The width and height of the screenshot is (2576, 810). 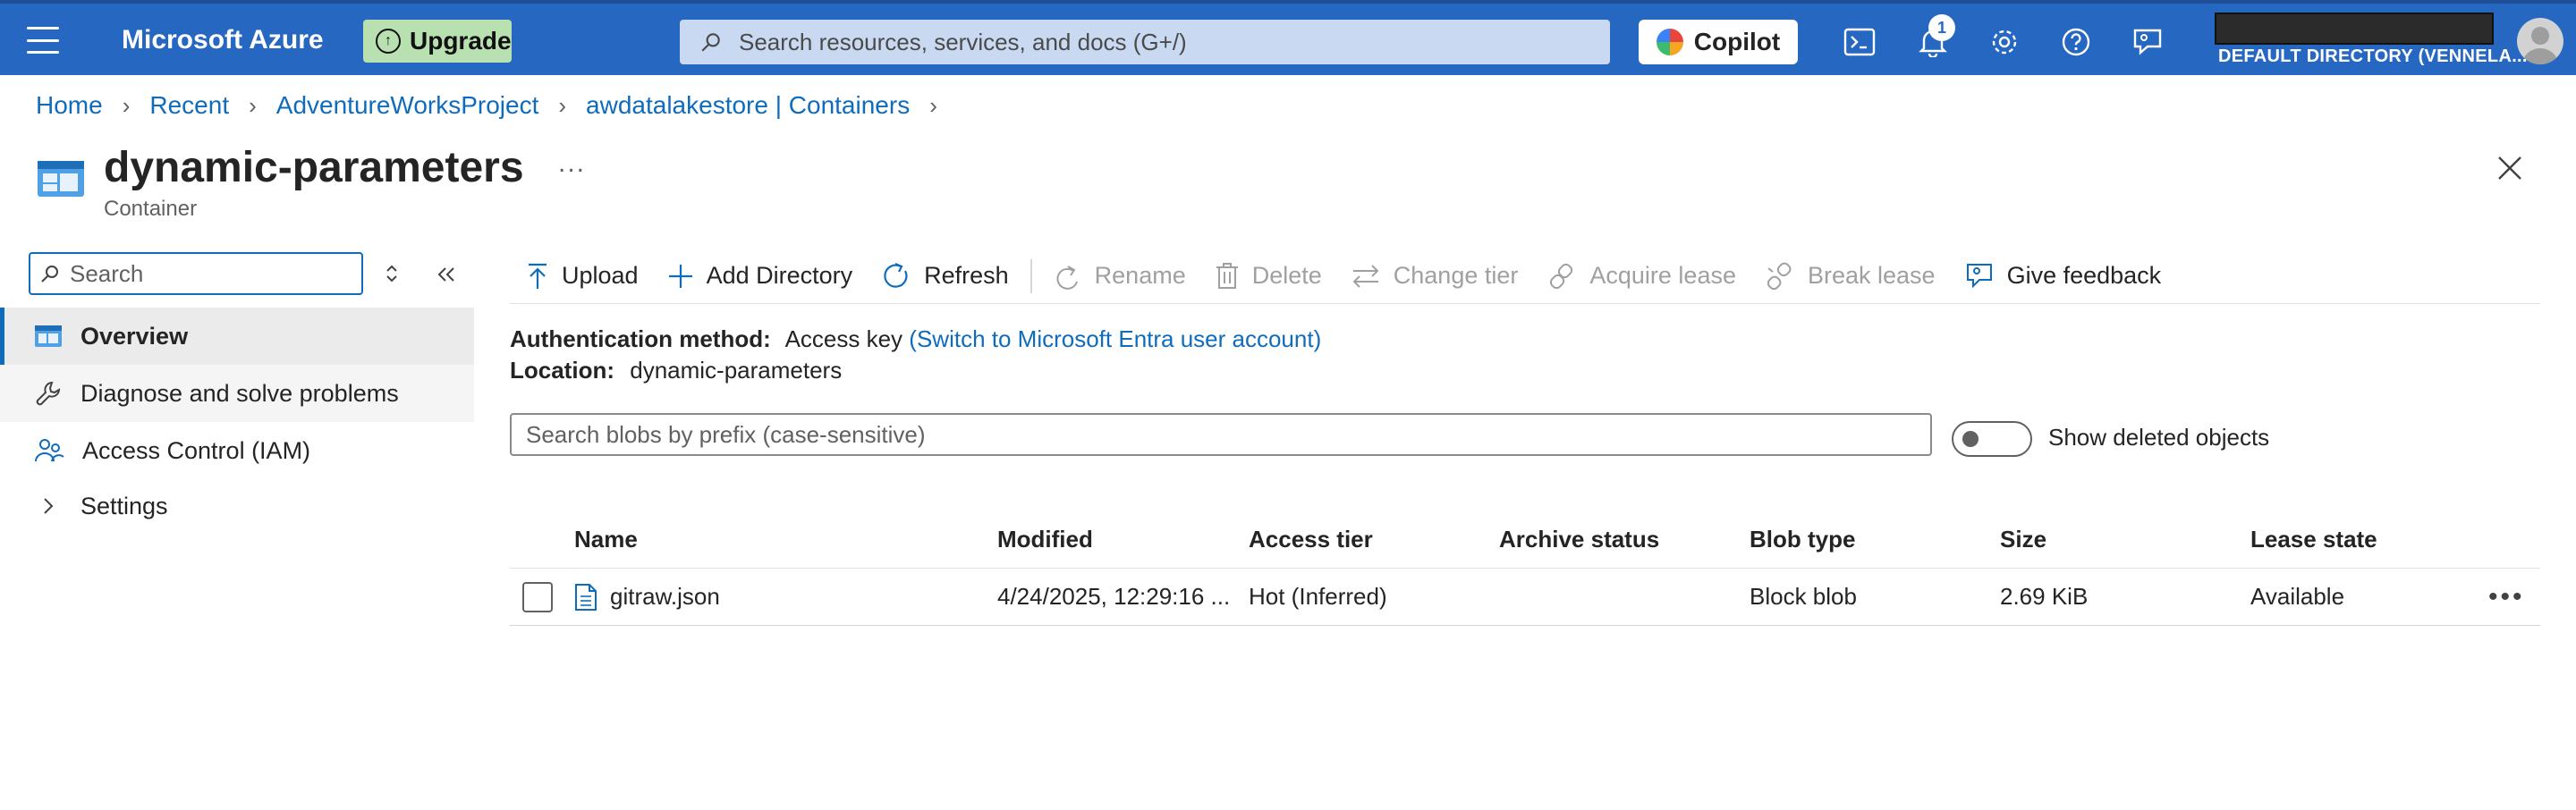 What do you see at coordinates (1456, 275) in the screenshot?
I see `change-tier-label: Change tier` at bounding box center [1456, 275].